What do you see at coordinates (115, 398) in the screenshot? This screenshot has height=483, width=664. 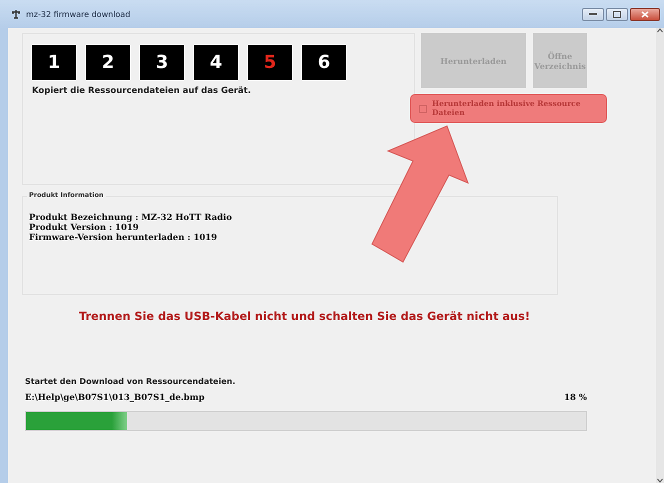 I see `file-path: E:\Help\ge\B07S1\013_B07S1_de.bmp` at bounding box center [115, 398].